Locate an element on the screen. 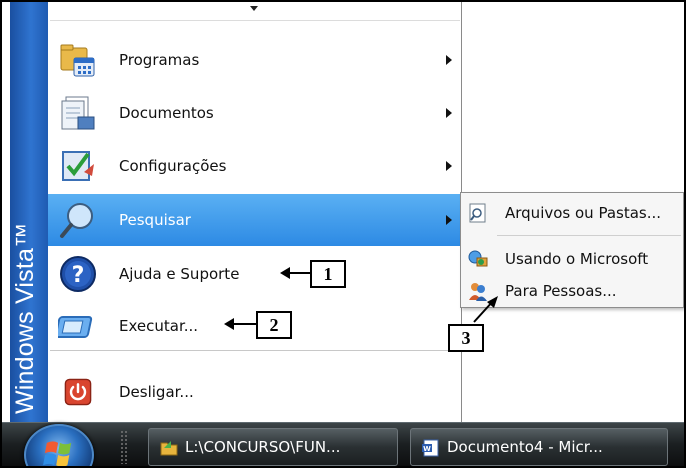 Image resolution: width=686 pixels, height=468 pixels. menu-top-divider is located at coordinates (255, 20).